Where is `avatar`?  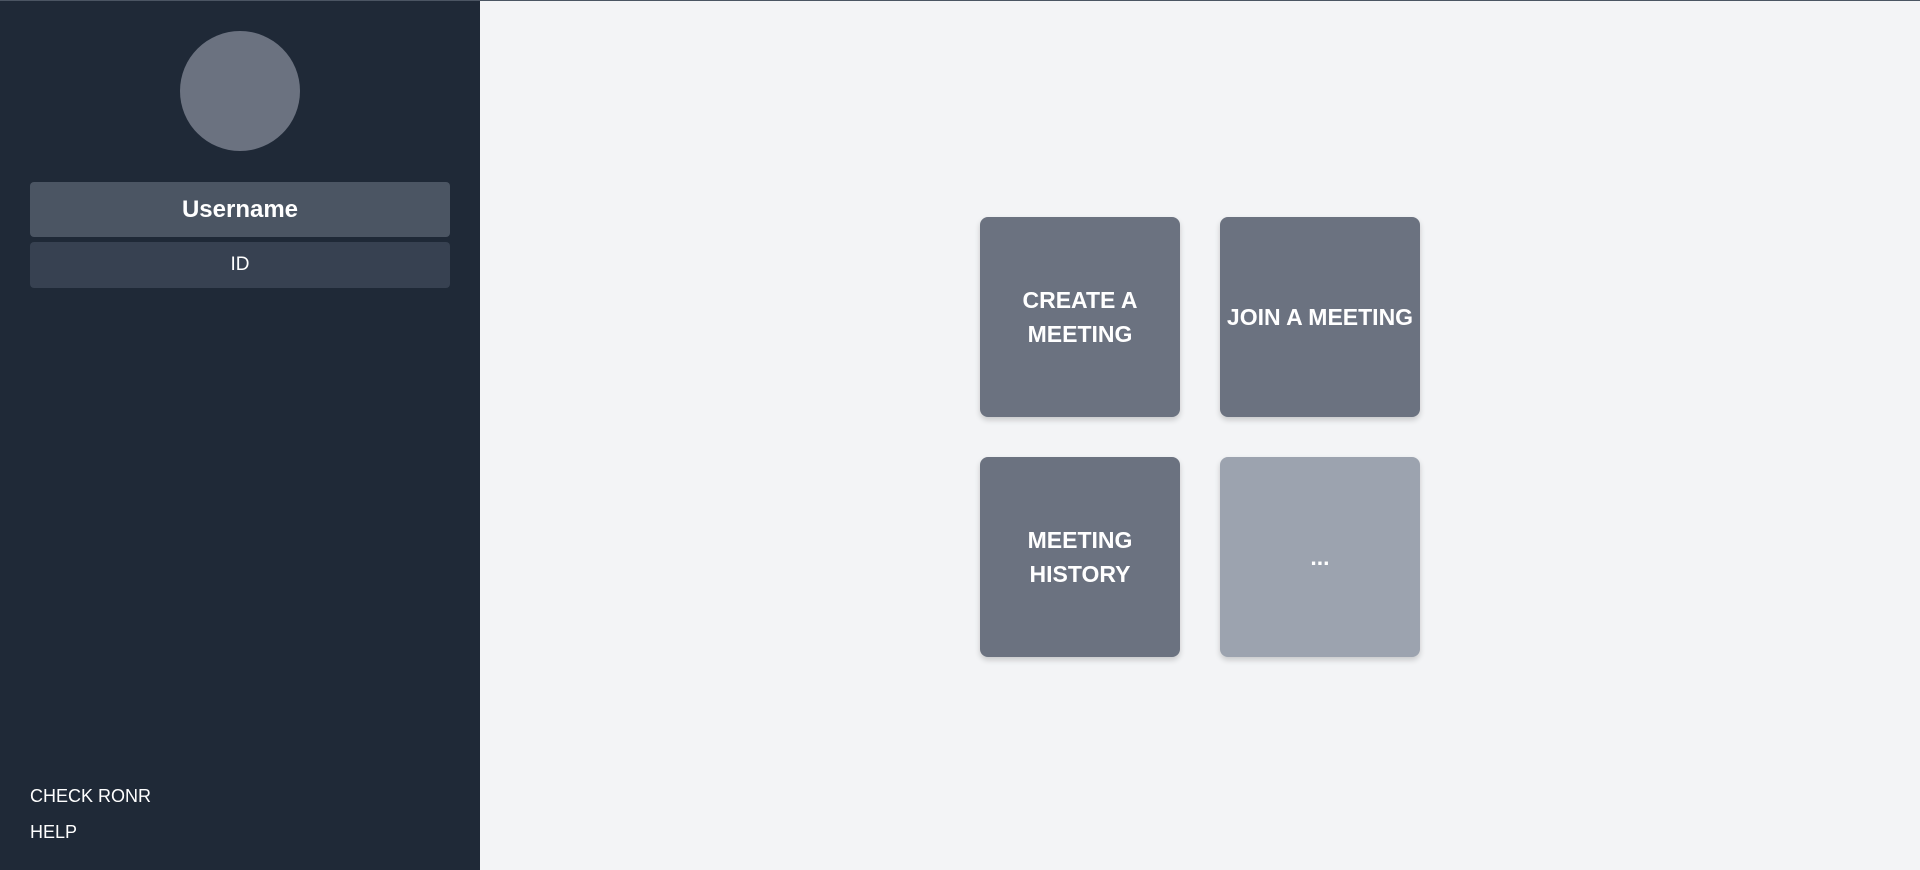 avatar is located at coordinates (240, 91).